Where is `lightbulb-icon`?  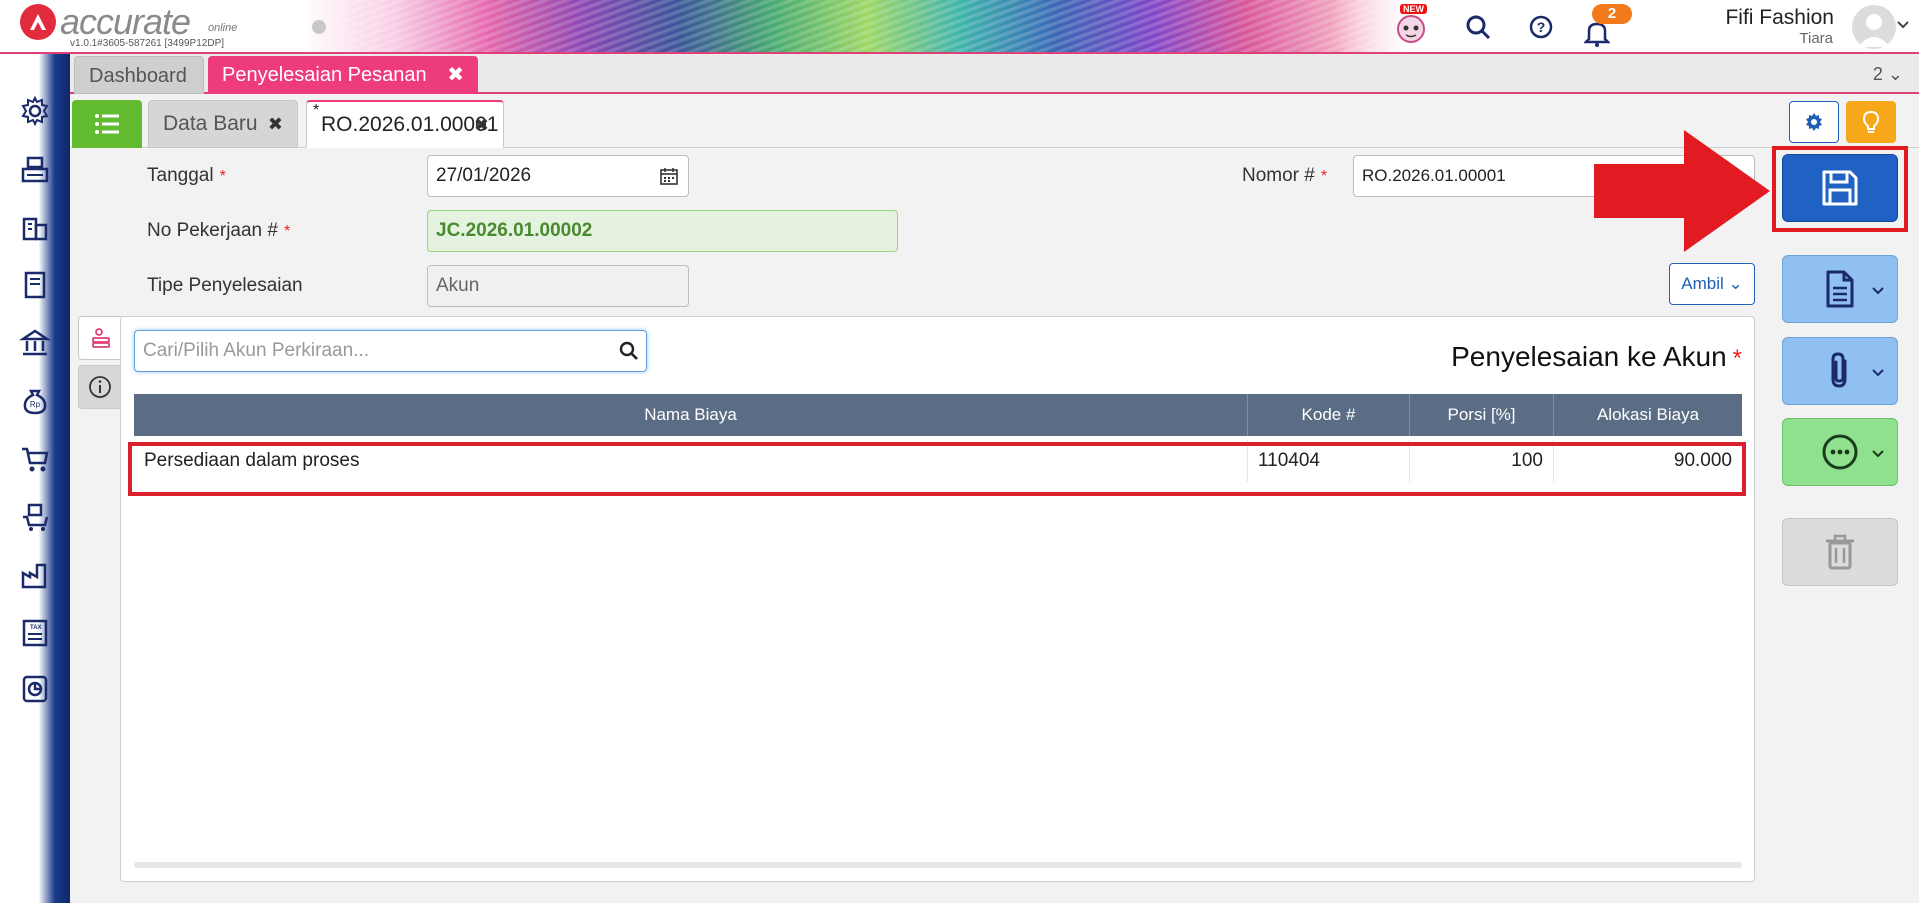 lightbulb-icon is located at coordinates (1871, 121).